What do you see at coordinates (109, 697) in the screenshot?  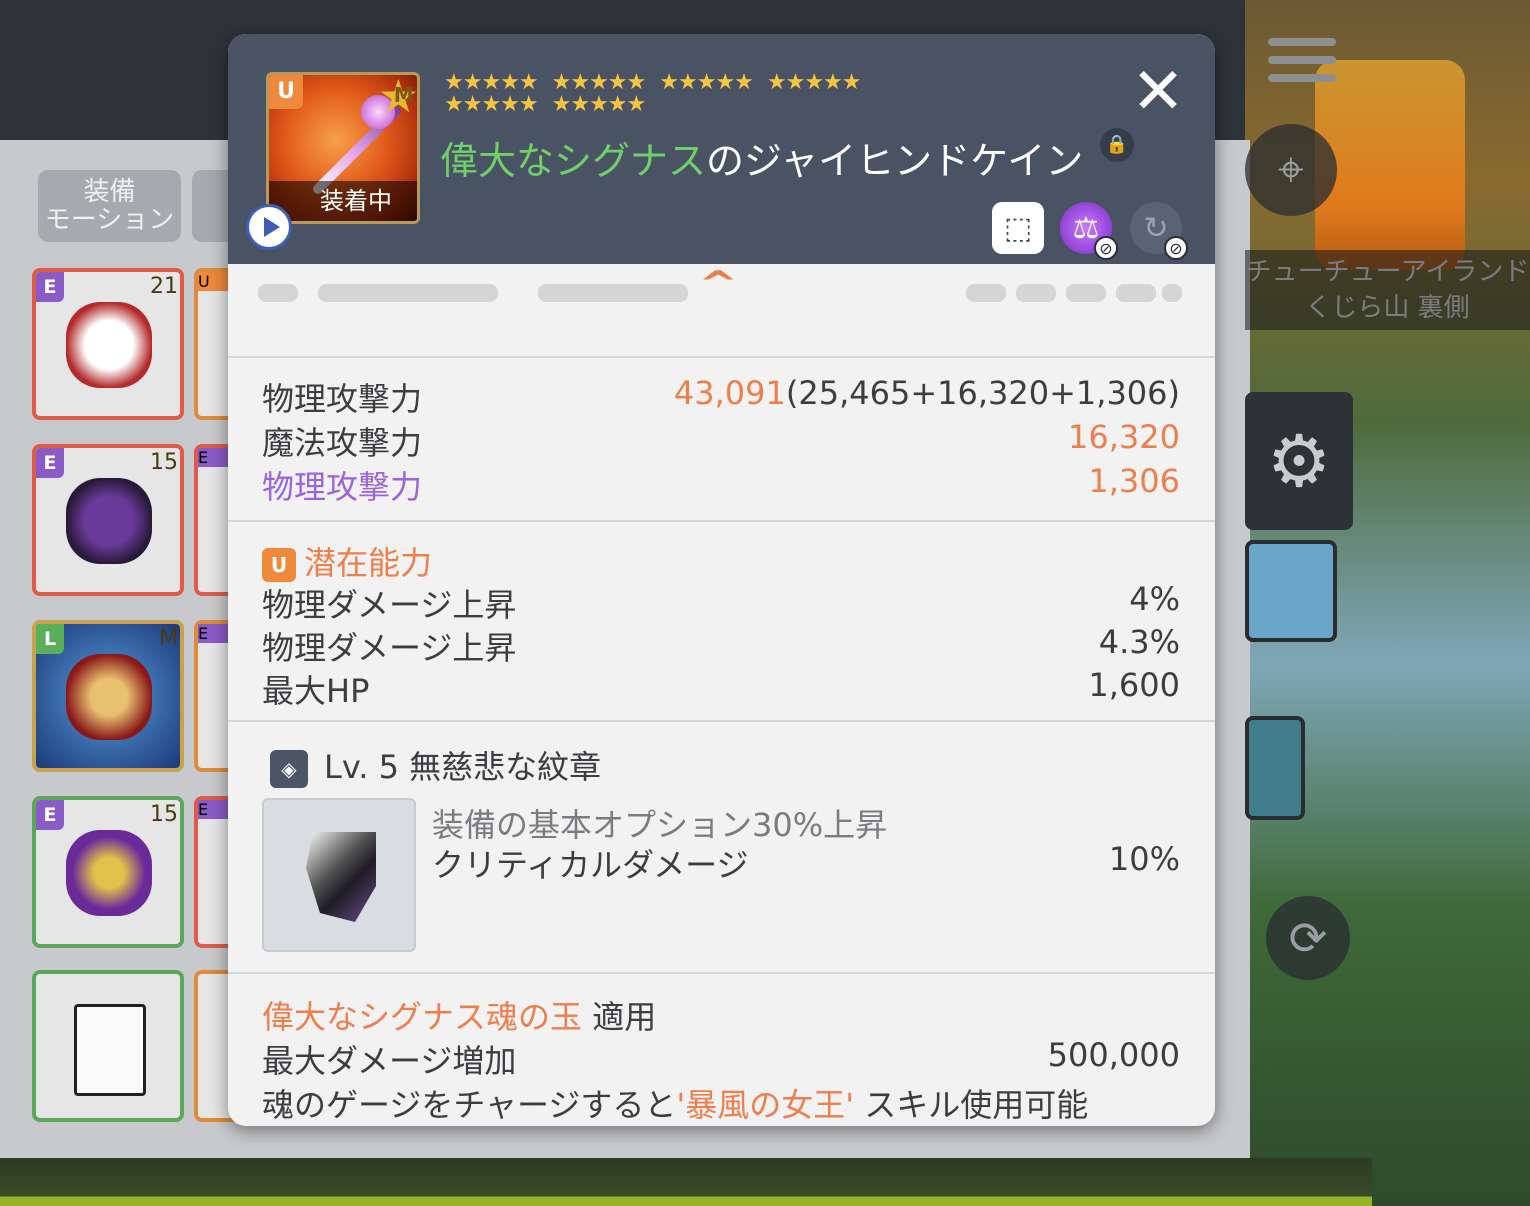 I see `cape-art` at bounding box center [109, 697].